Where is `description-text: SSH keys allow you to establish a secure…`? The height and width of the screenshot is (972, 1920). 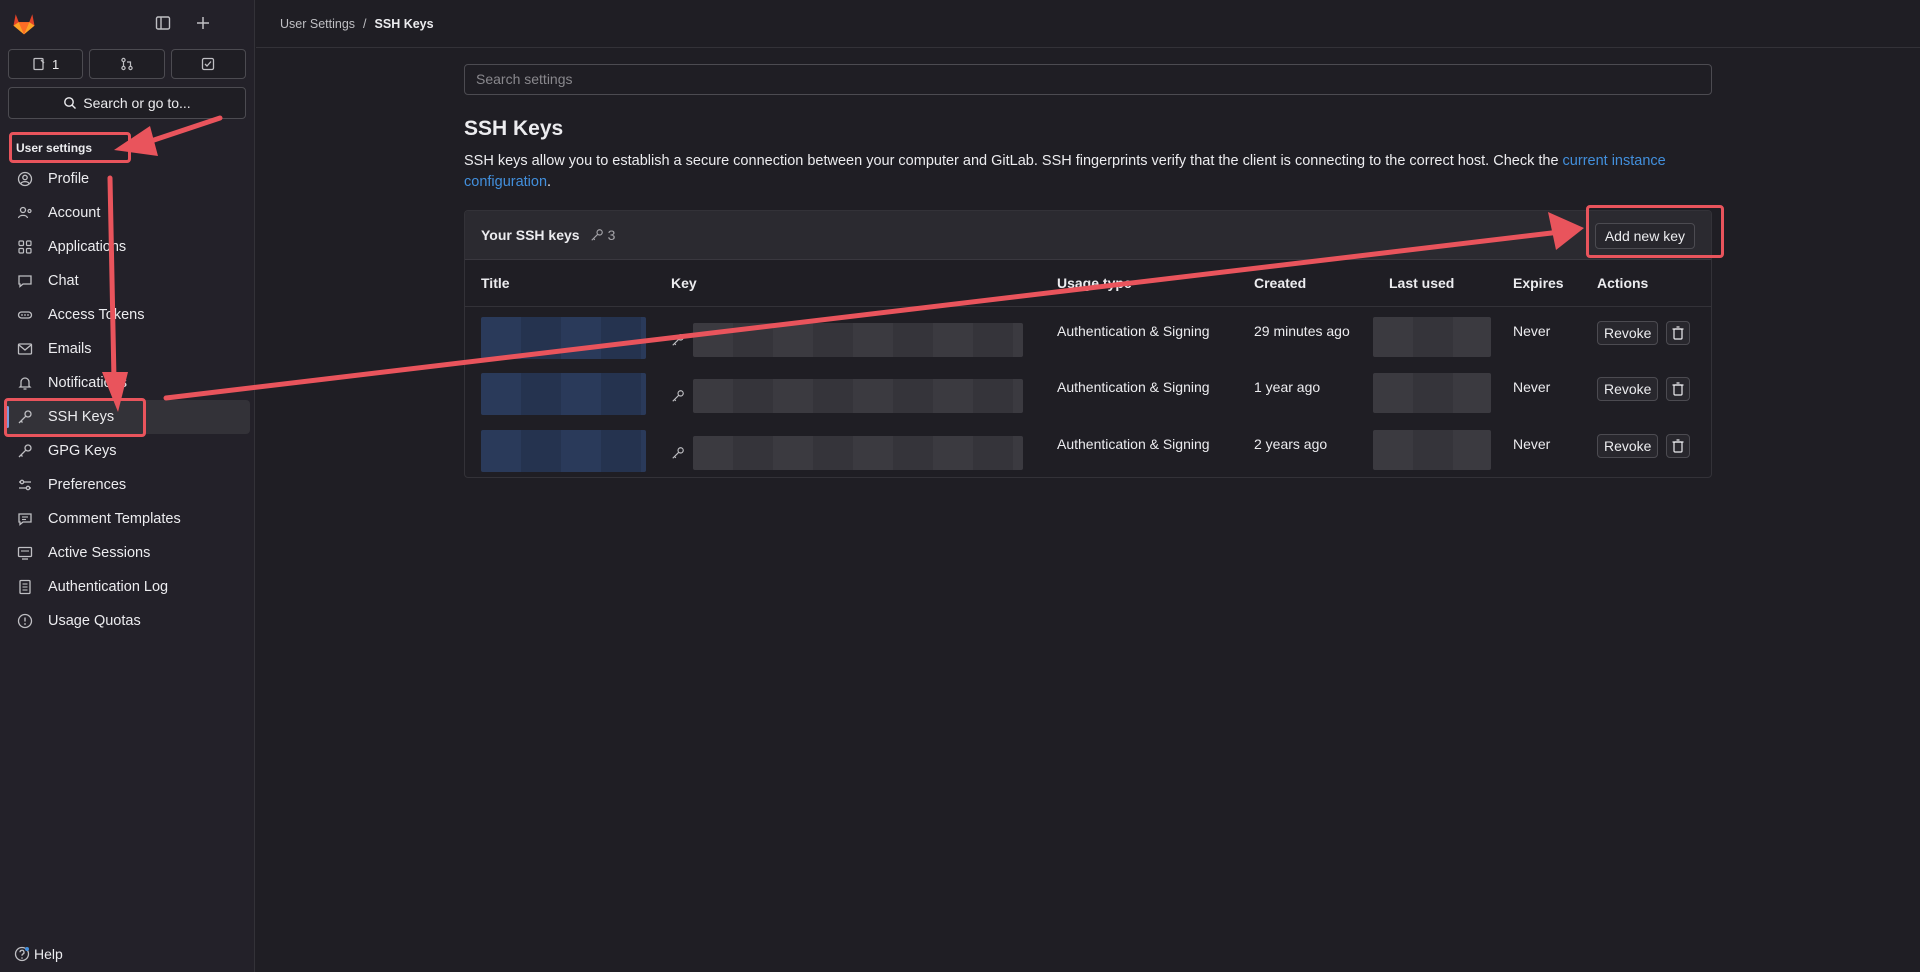 description-text: SSH keys allow you to establish a secure… is located at coordinates (1013, 161).